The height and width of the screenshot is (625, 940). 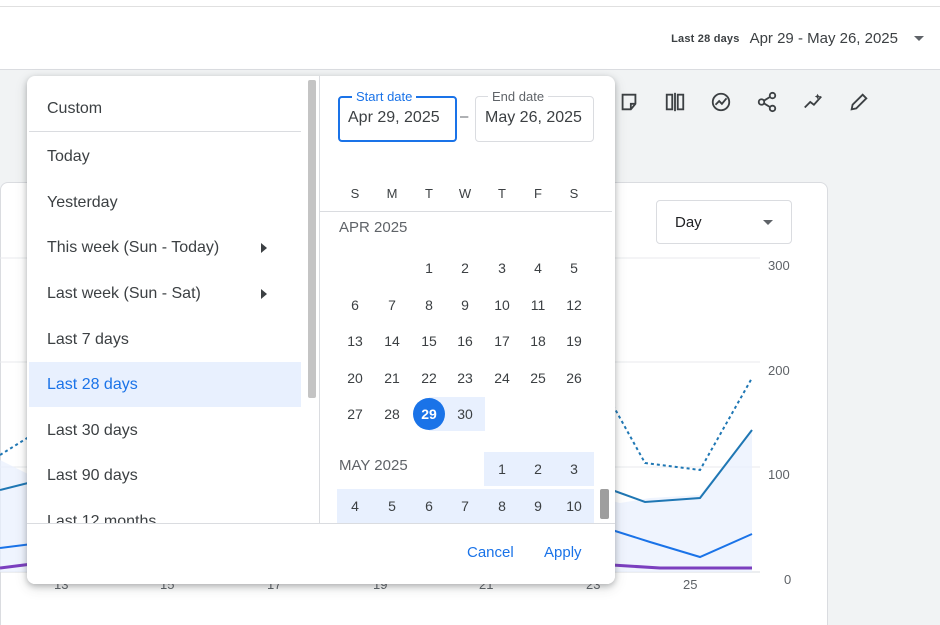 I want to click on calendar-day: 25, so click(x=538, y=378).